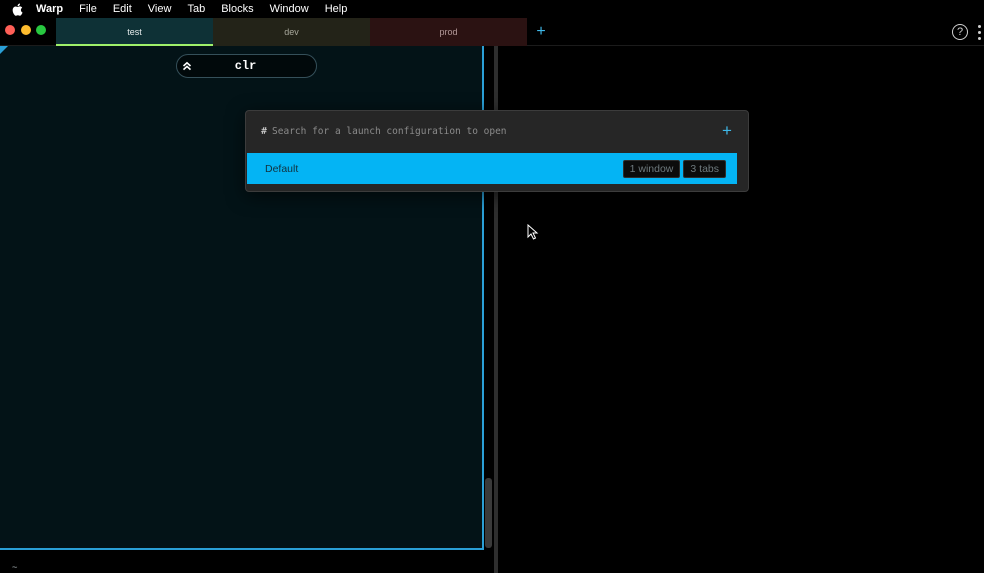 This screenshot has height=573, width=984. I want to click on question-mark-icon: ?, so click(960, 32).